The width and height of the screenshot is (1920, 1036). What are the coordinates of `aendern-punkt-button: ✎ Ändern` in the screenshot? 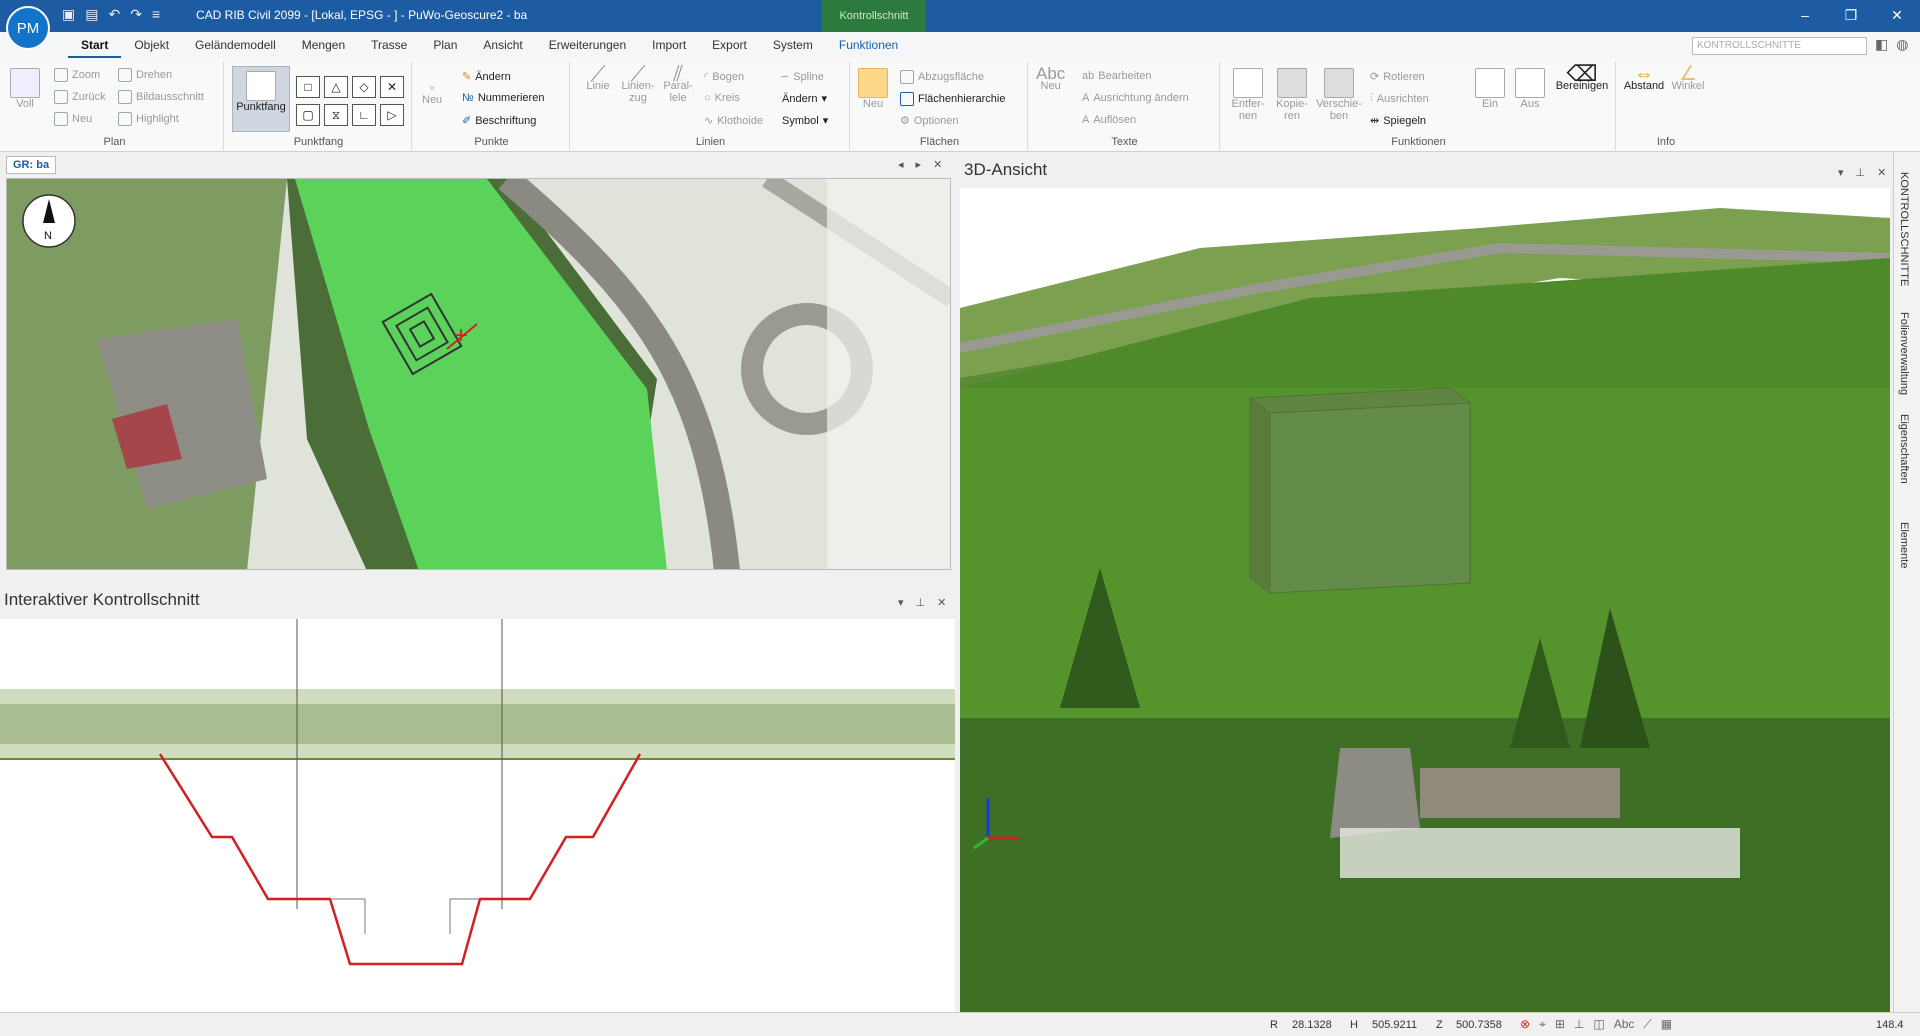 It's located at (486, 77).